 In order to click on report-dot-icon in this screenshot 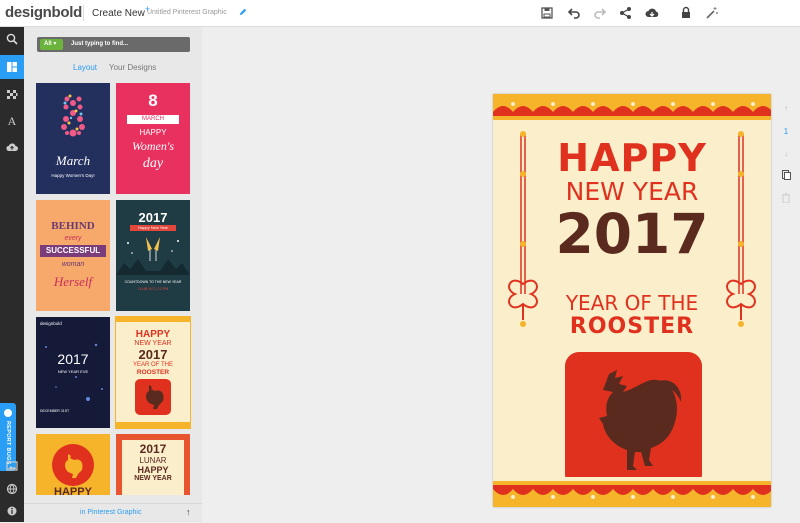, I will do `click(8, 413)`.